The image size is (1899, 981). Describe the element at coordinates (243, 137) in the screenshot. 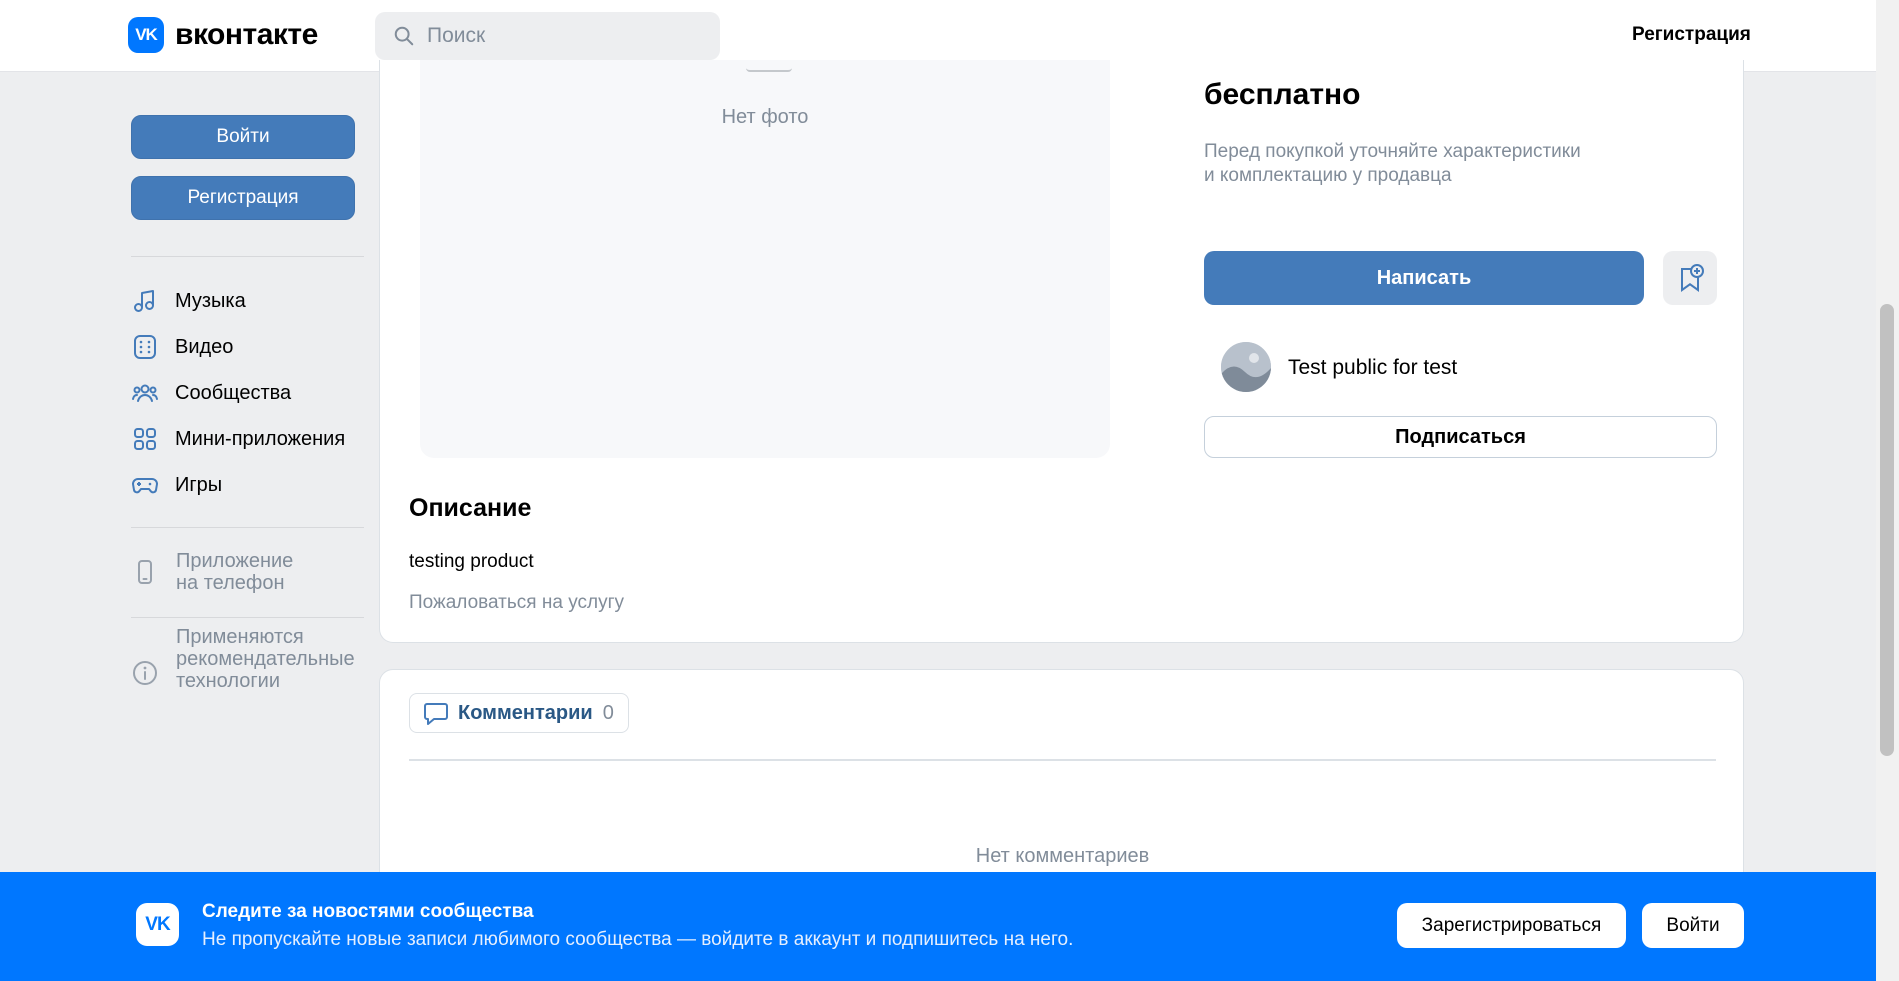

I see `sidebar-login-button: Войти` at that location.